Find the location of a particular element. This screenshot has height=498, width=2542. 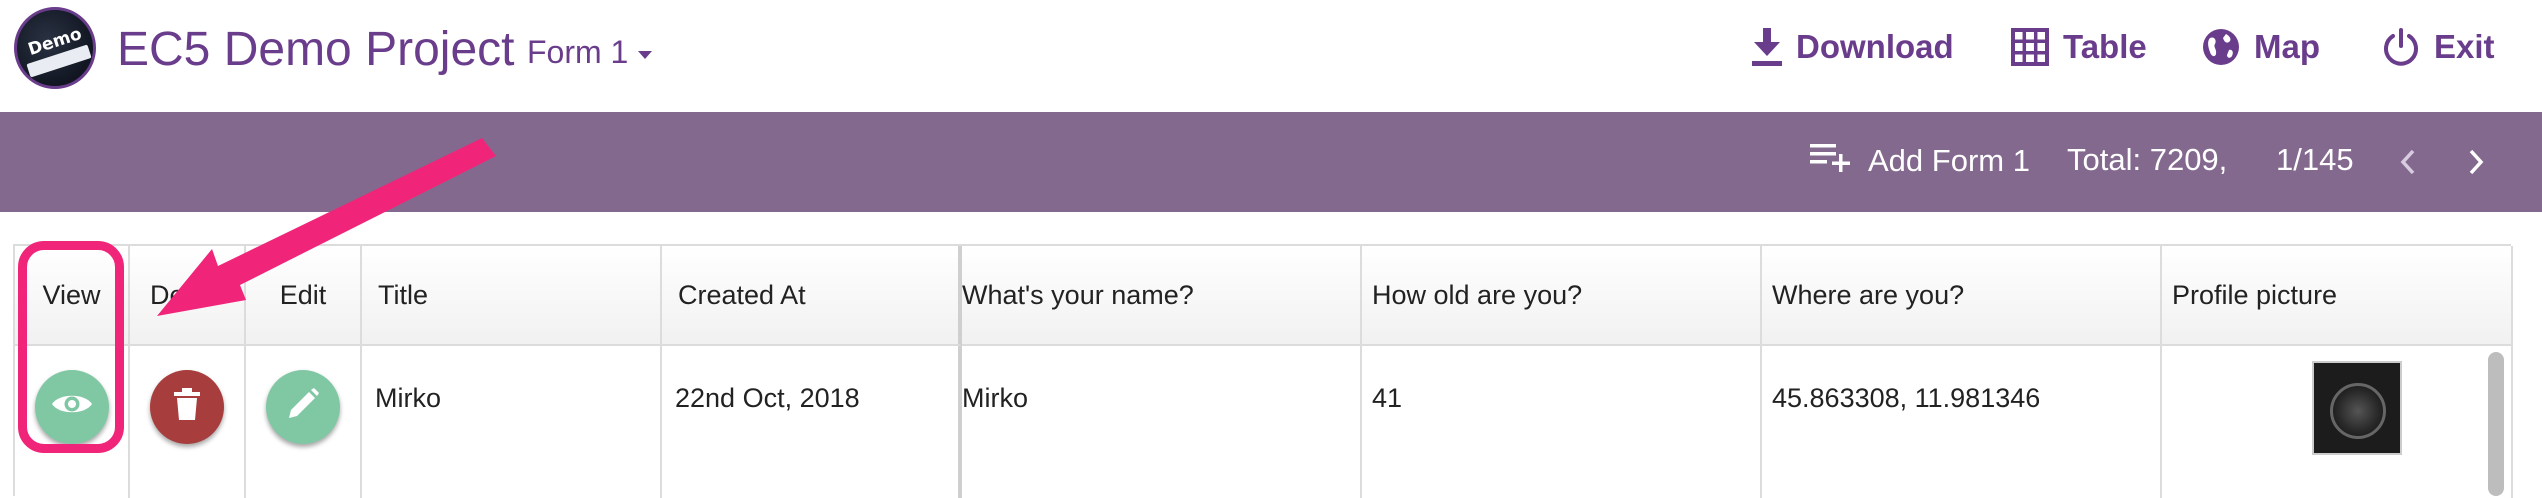

table-button: Table is located at coordinates (2079, 47).